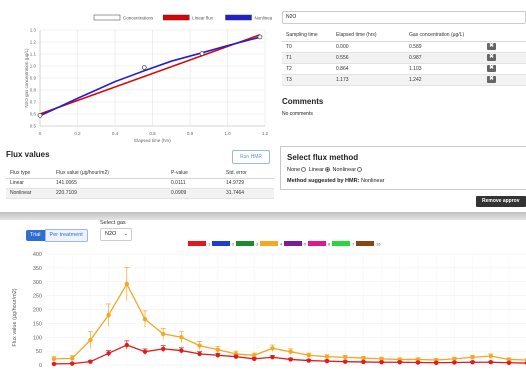 The height and width of the screenshot is (374, 526). What do you see at coordinates (307, 69) in the screenshot?
I see `cell: T2` at bounding box center [307, 69].